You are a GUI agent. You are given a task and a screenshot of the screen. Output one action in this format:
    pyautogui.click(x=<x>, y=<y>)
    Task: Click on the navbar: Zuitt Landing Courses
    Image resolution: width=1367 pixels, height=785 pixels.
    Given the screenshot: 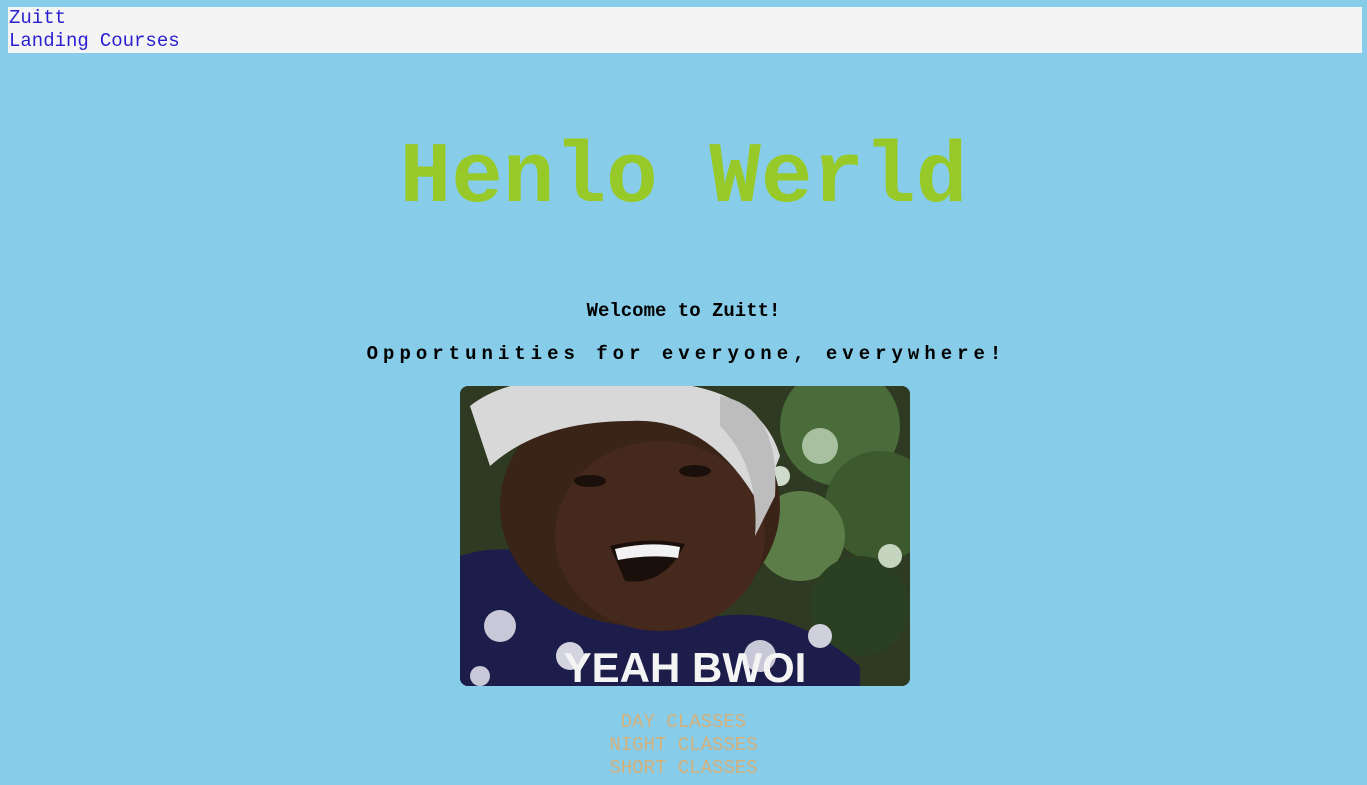 What is the action you would take?
    pyautogui.click(x=685, y=30)
    